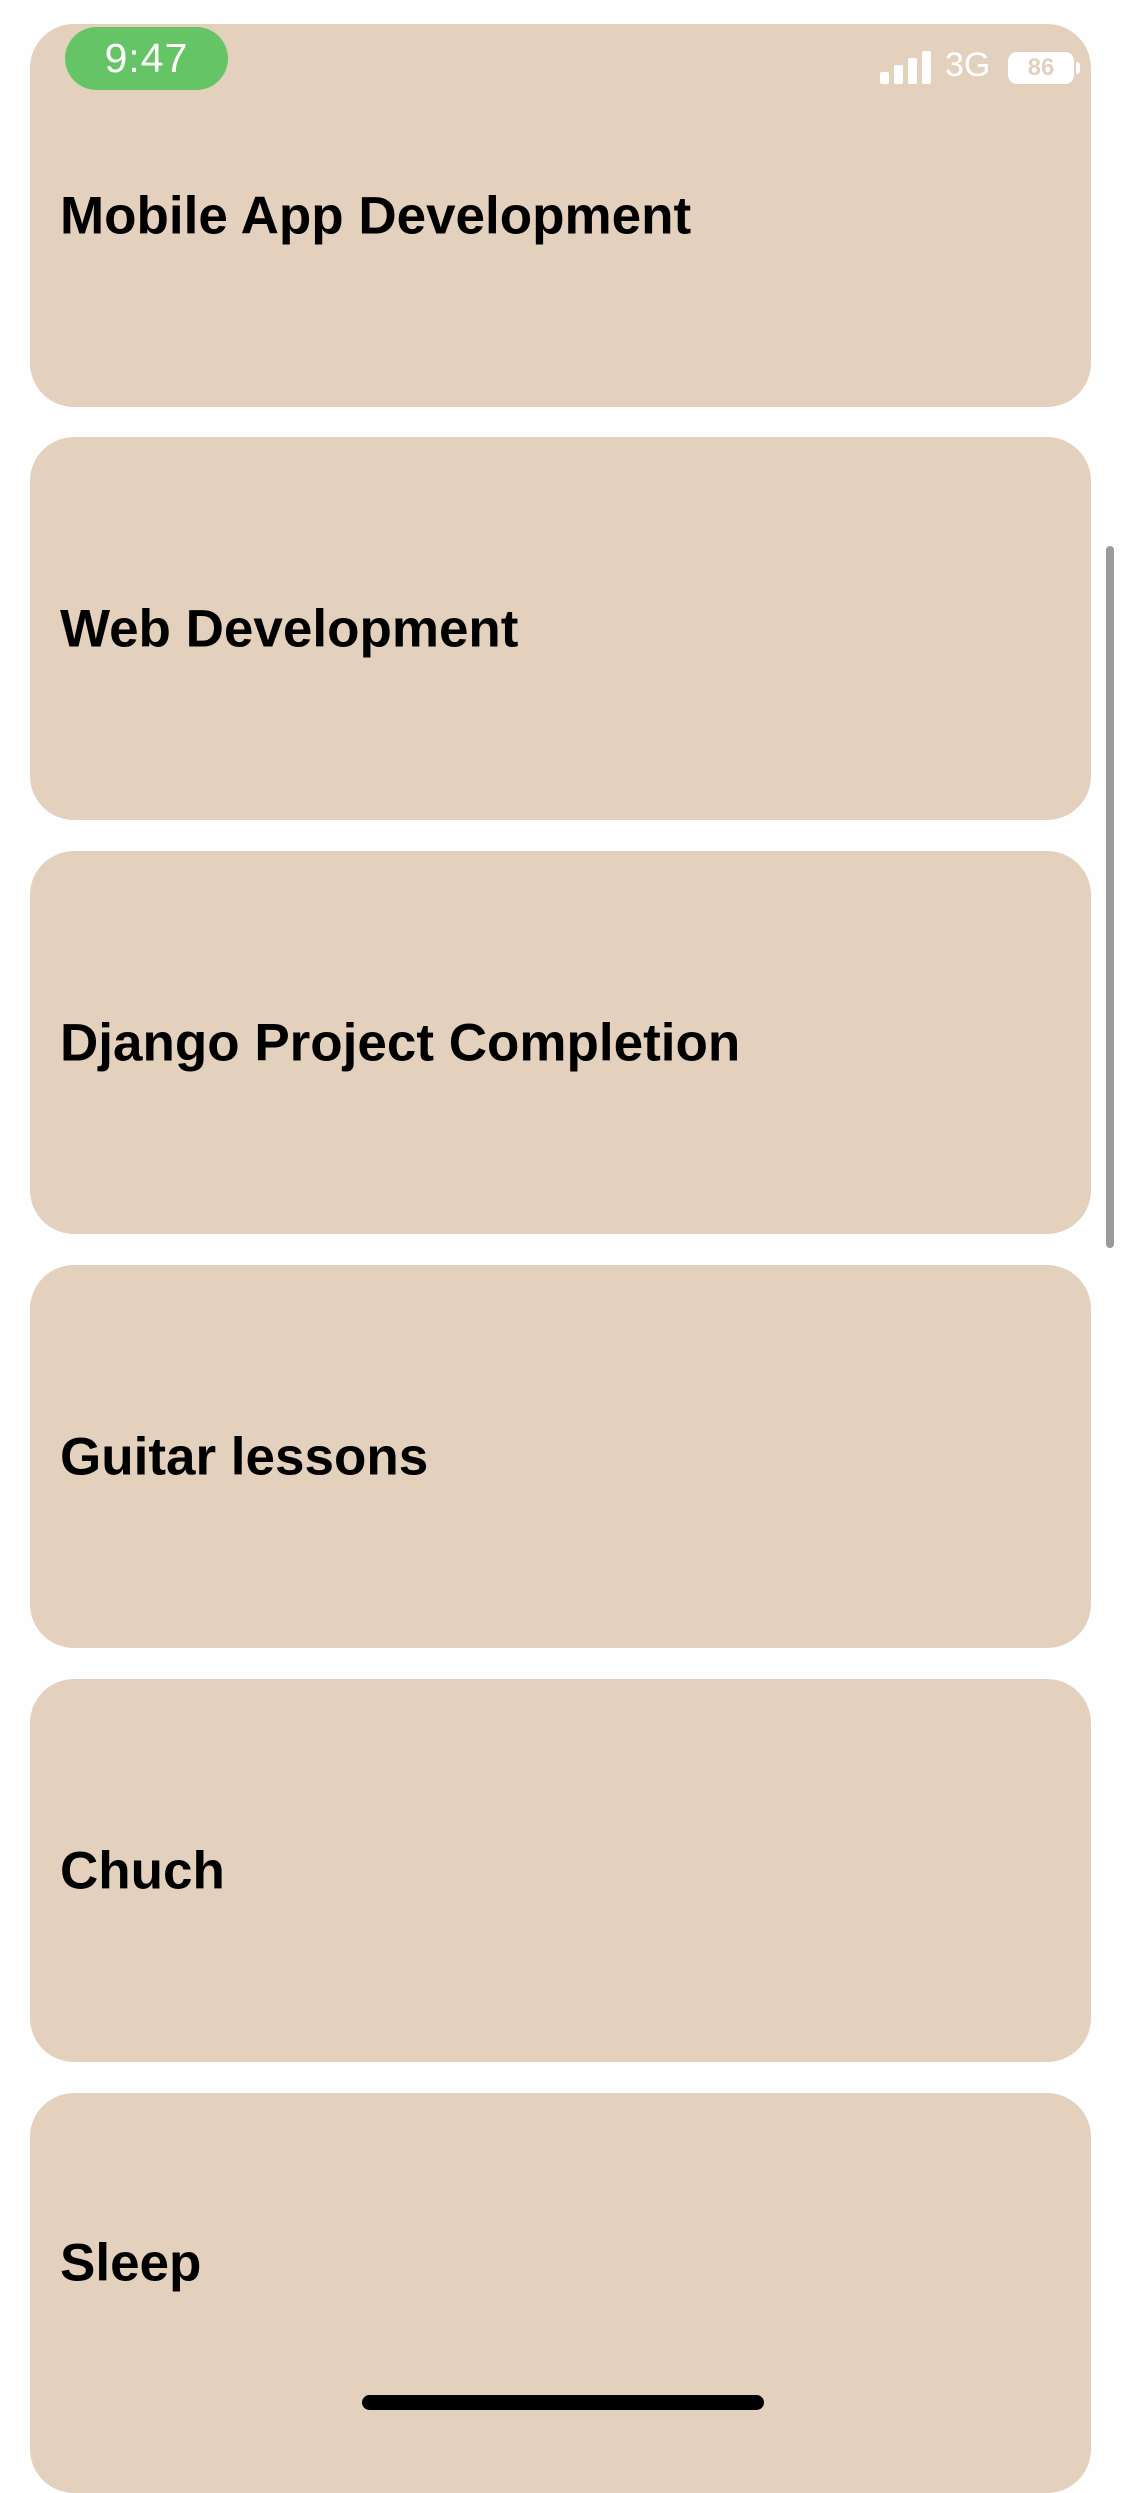  I want to click on card-title: Chuch, so click(142, 1870).